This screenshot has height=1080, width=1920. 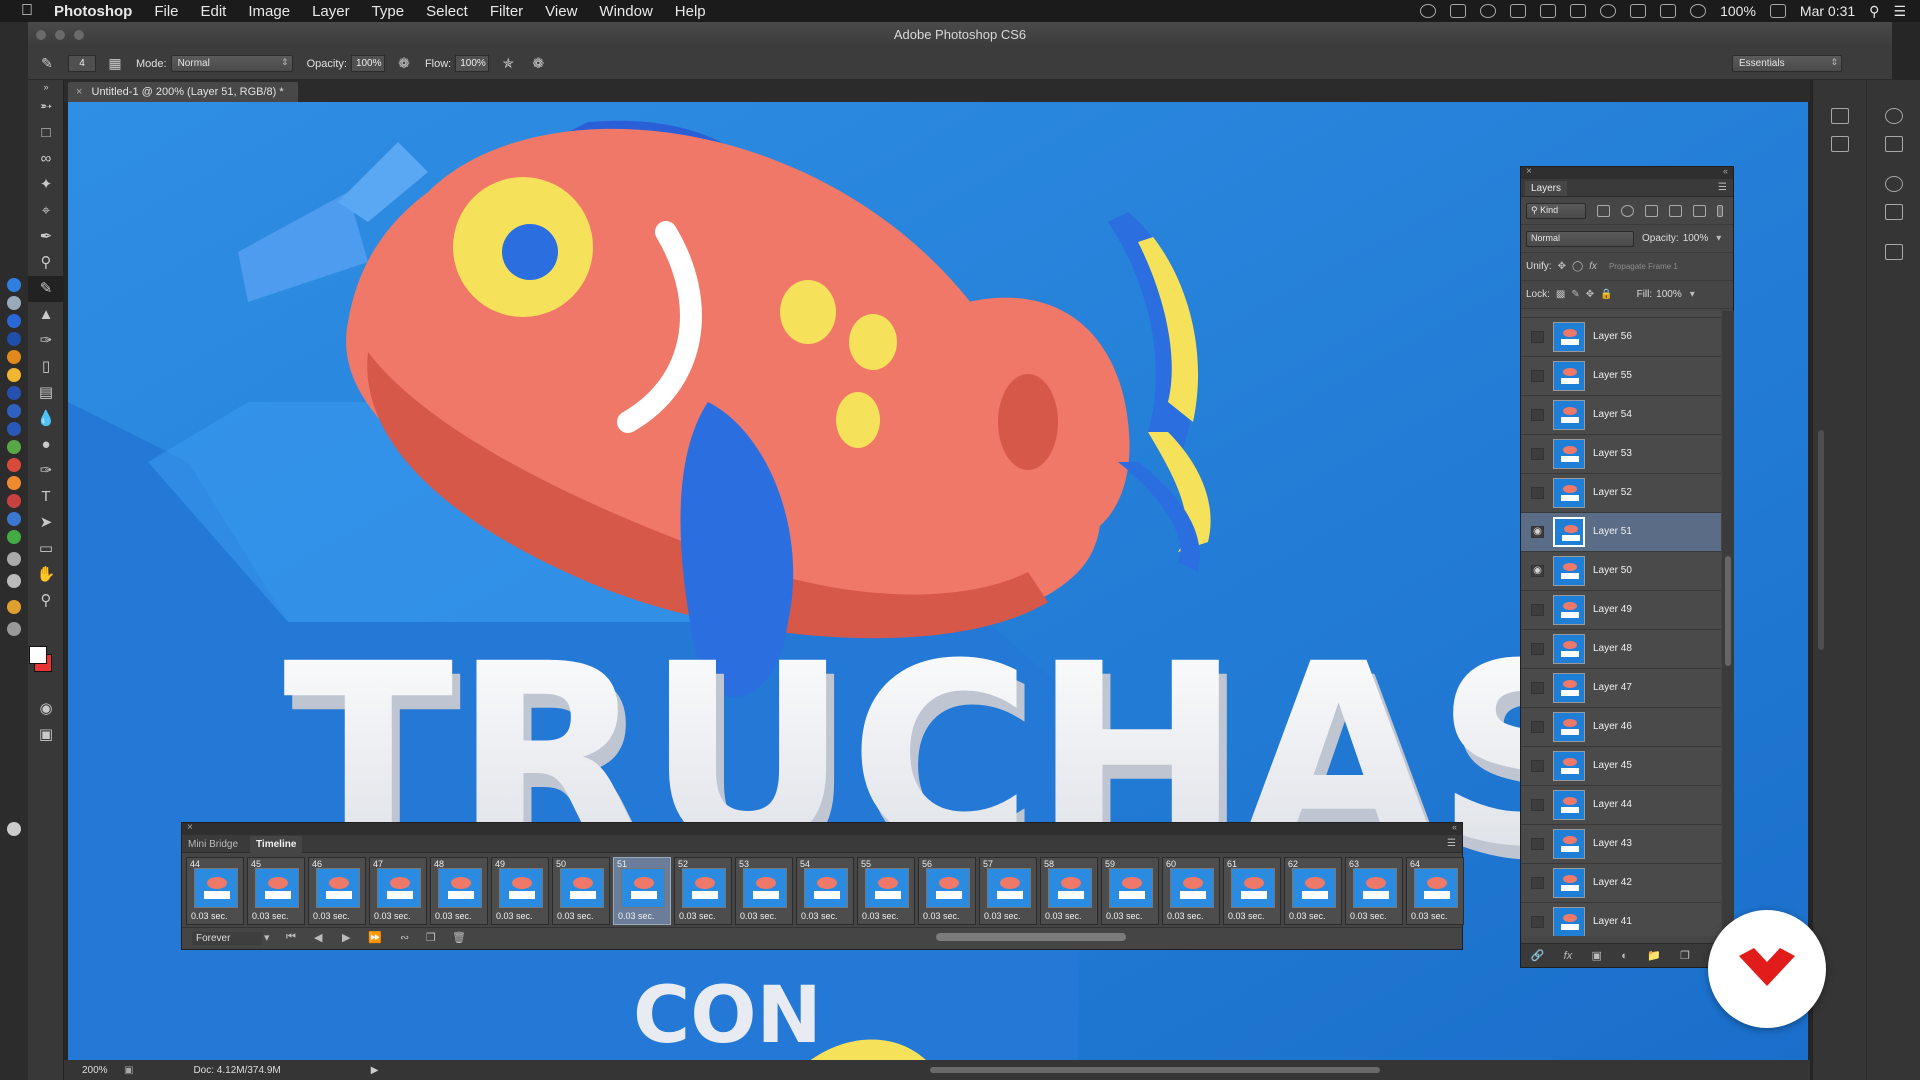 I want to click on record-icon, so click(x=1428, y=11).